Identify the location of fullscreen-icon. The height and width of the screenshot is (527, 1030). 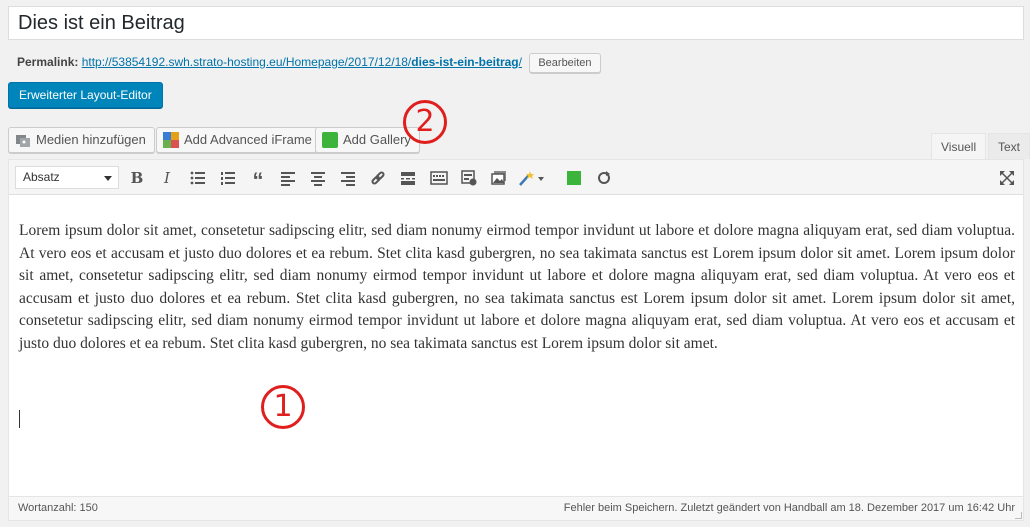
(1007, 178).